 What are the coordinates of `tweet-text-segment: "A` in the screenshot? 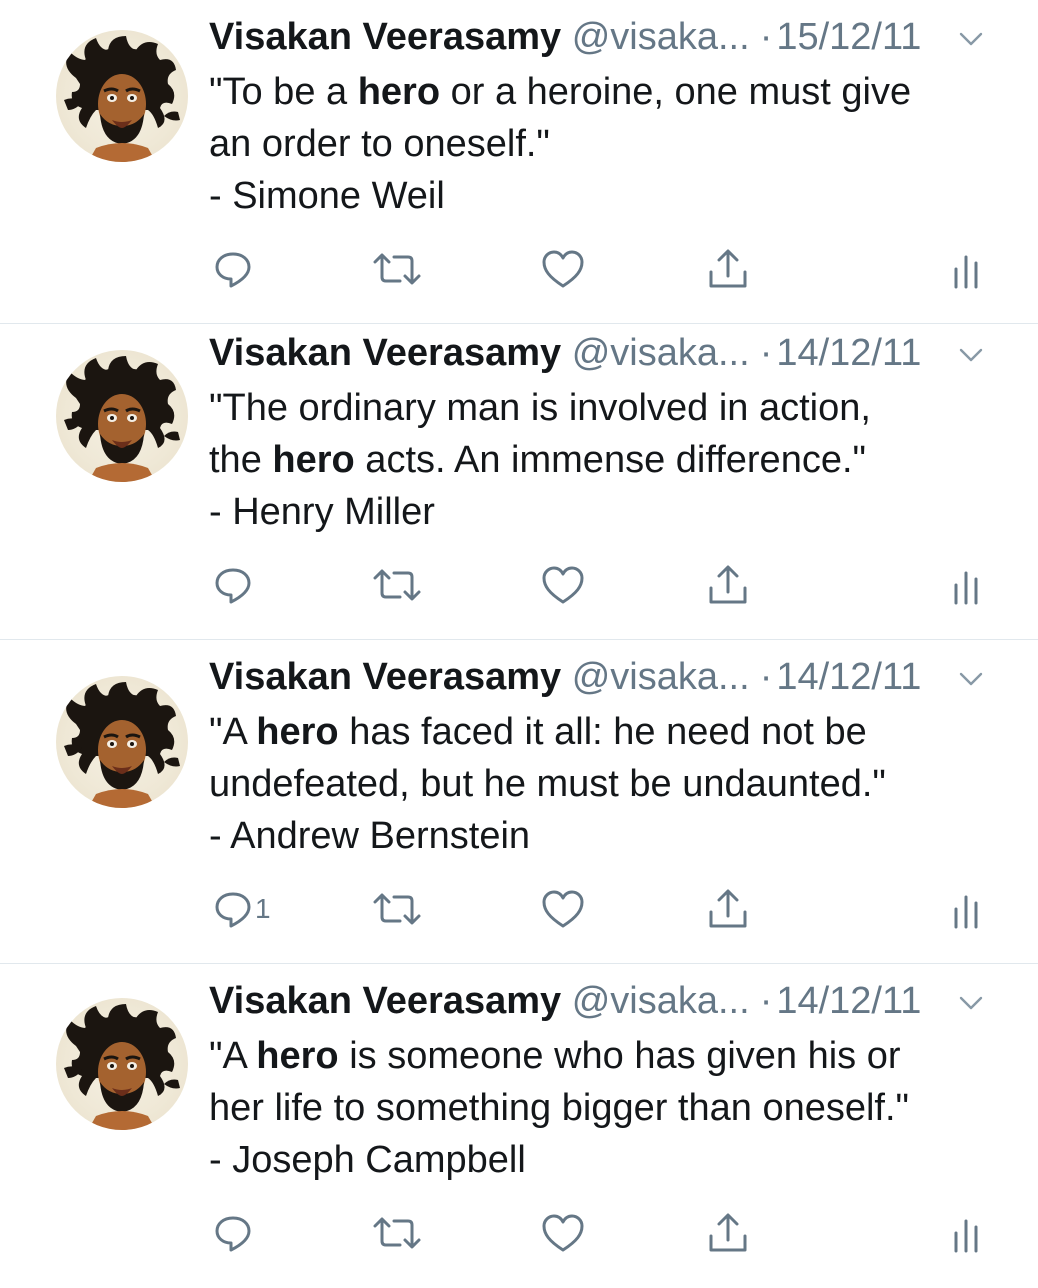 It's located at (233, 1056).